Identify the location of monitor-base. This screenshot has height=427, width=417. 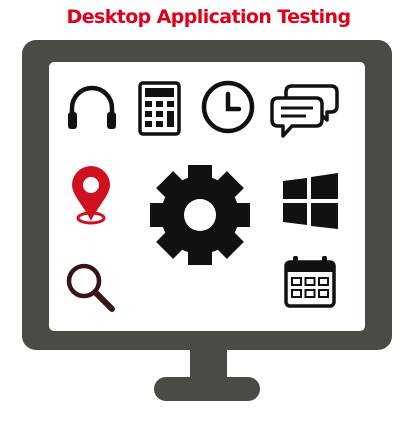
(207, 389).